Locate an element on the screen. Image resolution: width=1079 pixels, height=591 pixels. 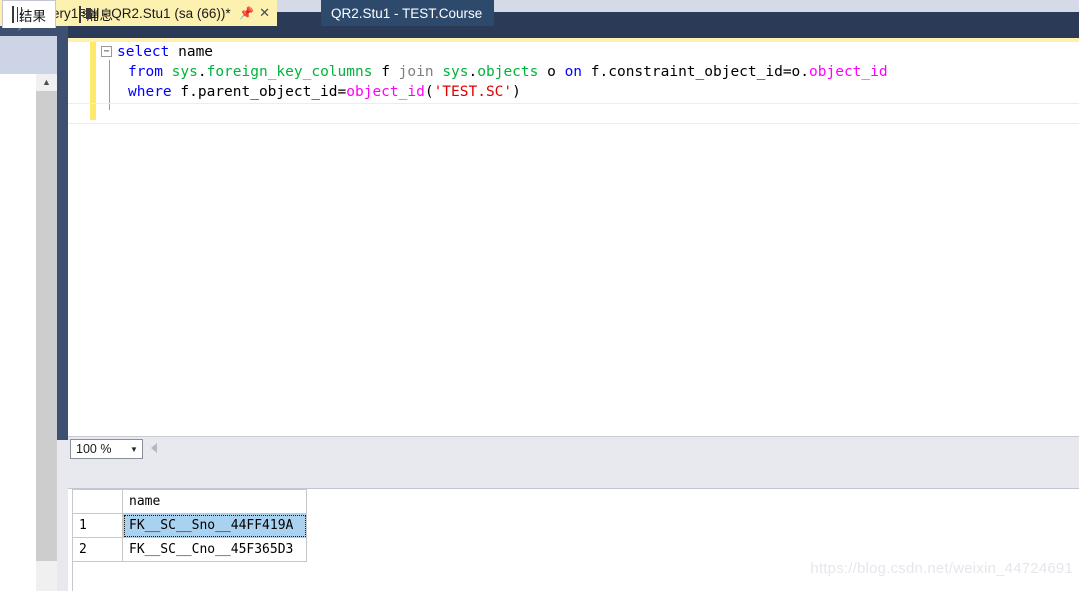
cell-name: FK__SC__Sno__44FF419A is located at coordinates (214, 525).